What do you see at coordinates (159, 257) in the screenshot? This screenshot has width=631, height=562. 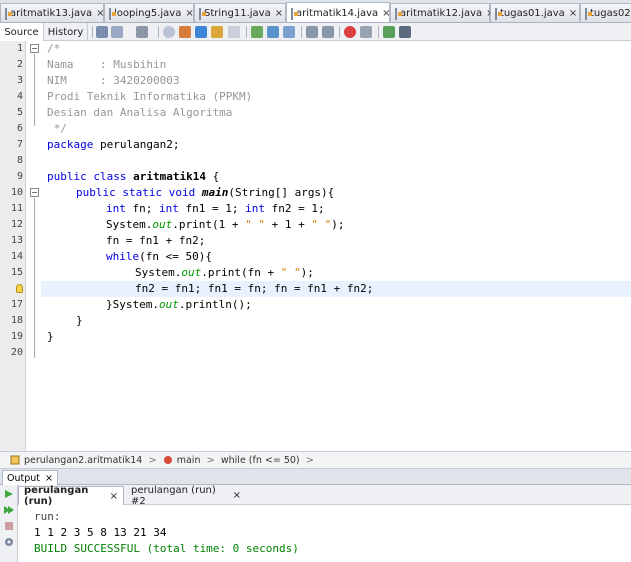 I see `code-line-14: while(fn <= 50){` at bounding box center [159, 257].